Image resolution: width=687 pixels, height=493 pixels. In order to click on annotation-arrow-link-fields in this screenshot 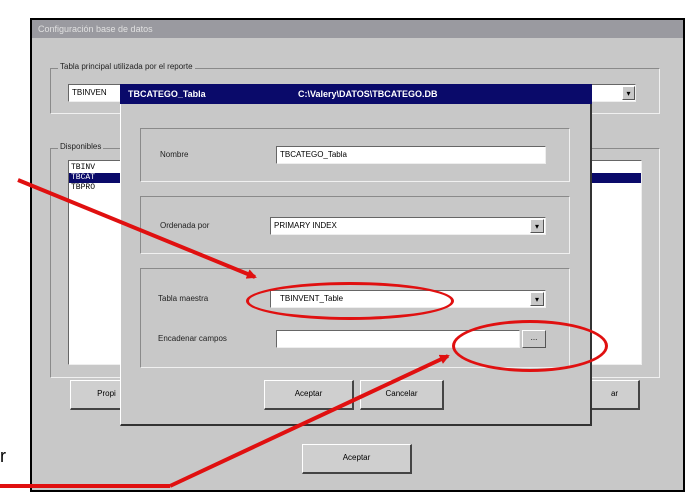, I will do `click(309, 421)`.